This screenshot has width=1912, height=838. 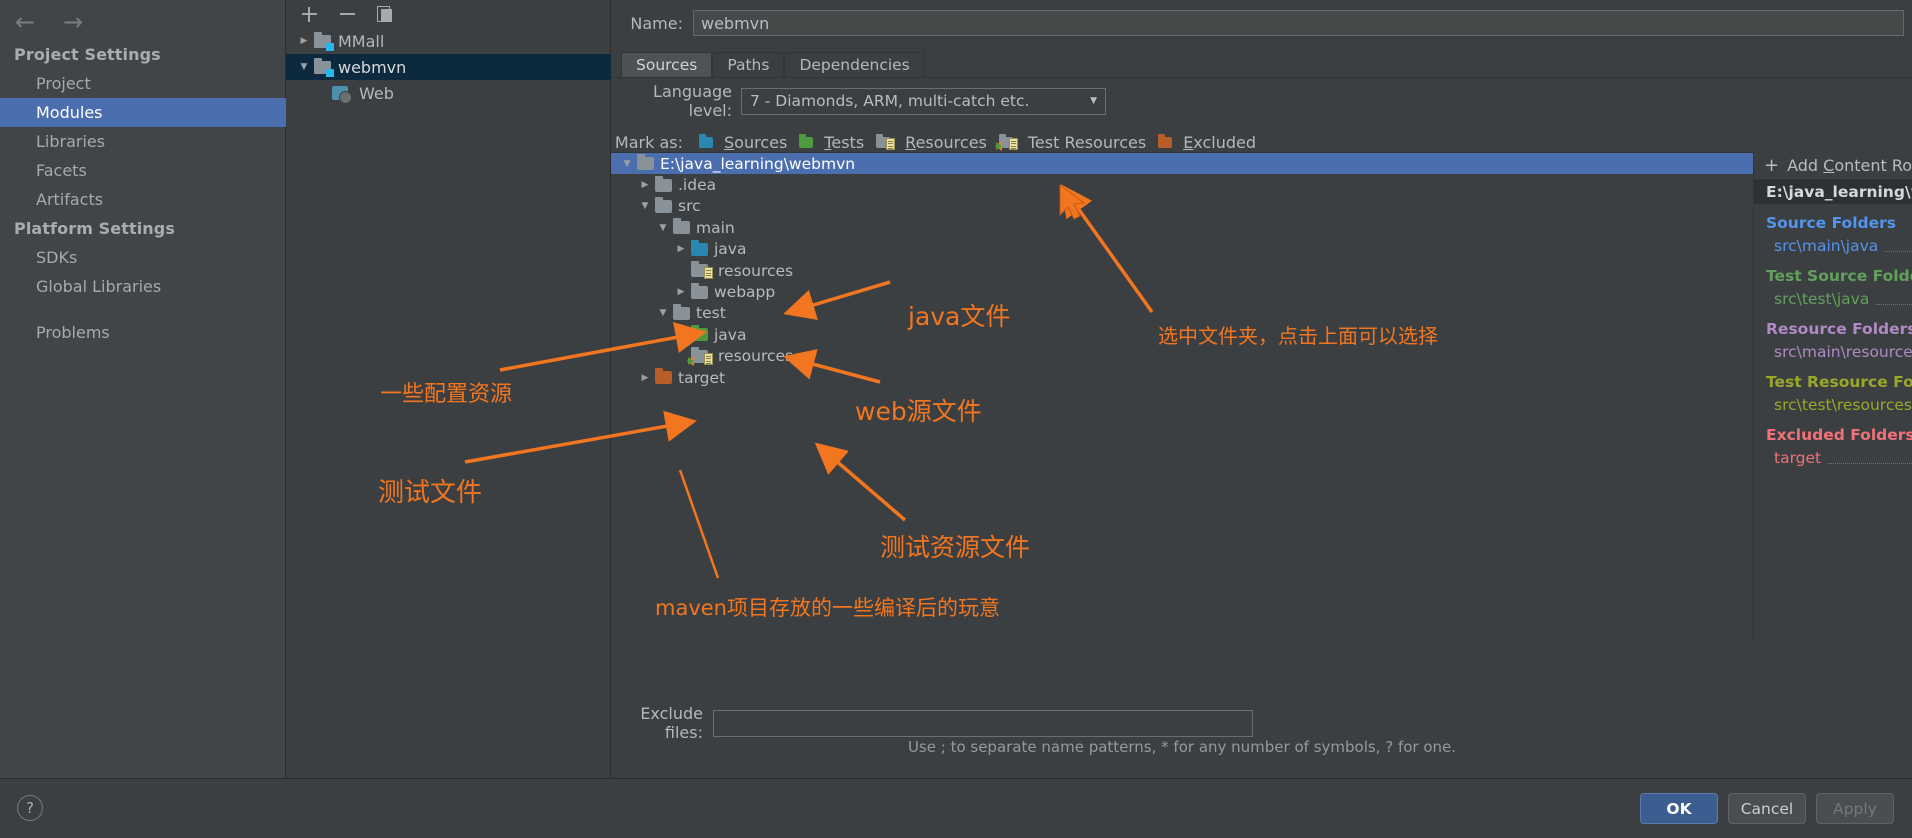 What do you see at coordinates (1182, 249) in the screenshot?
I see `tree-row-main-java: ▶ java` at bounding box center [1182, 249].